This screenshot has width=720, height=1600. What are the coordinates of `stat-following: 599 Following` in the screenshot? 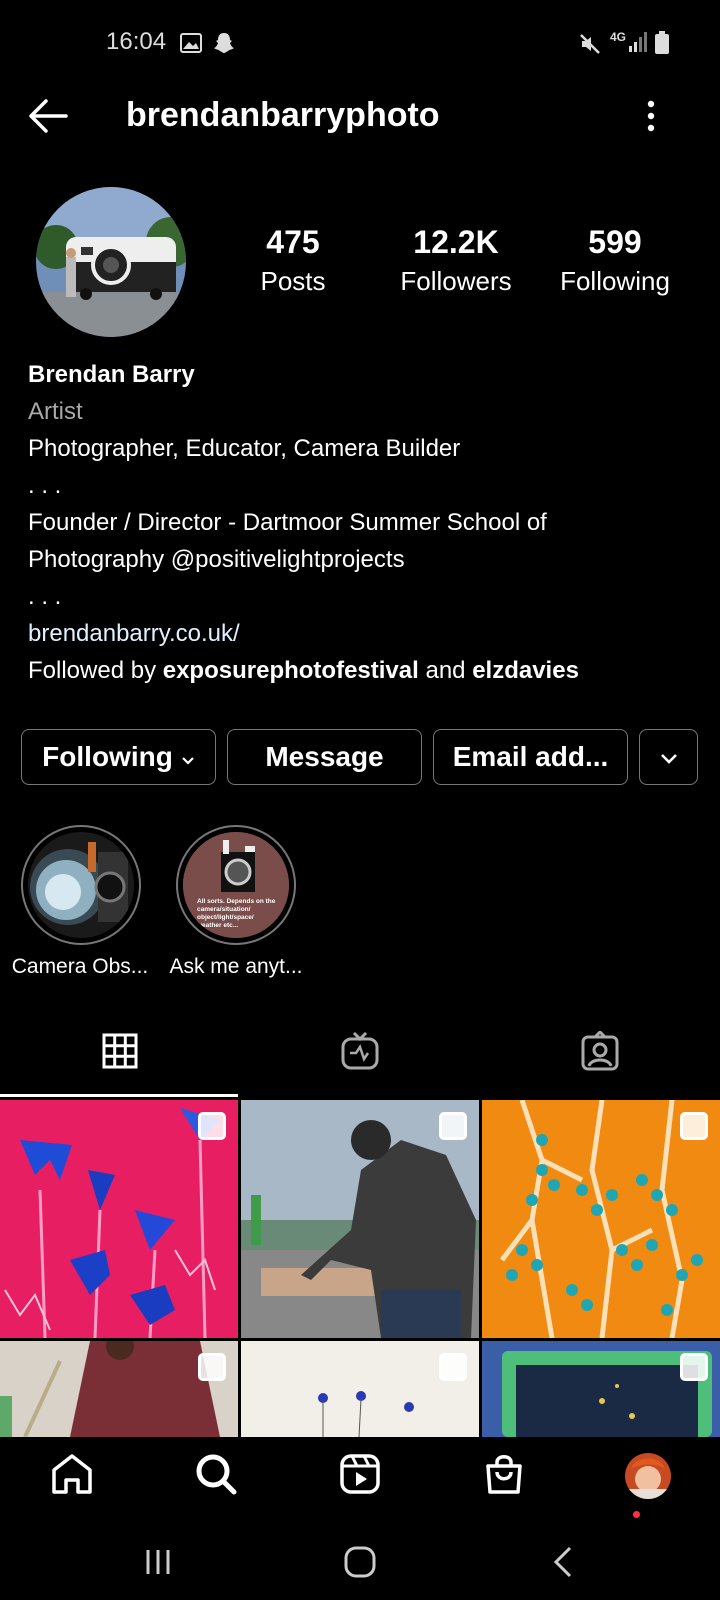 It's located at (615, 260).